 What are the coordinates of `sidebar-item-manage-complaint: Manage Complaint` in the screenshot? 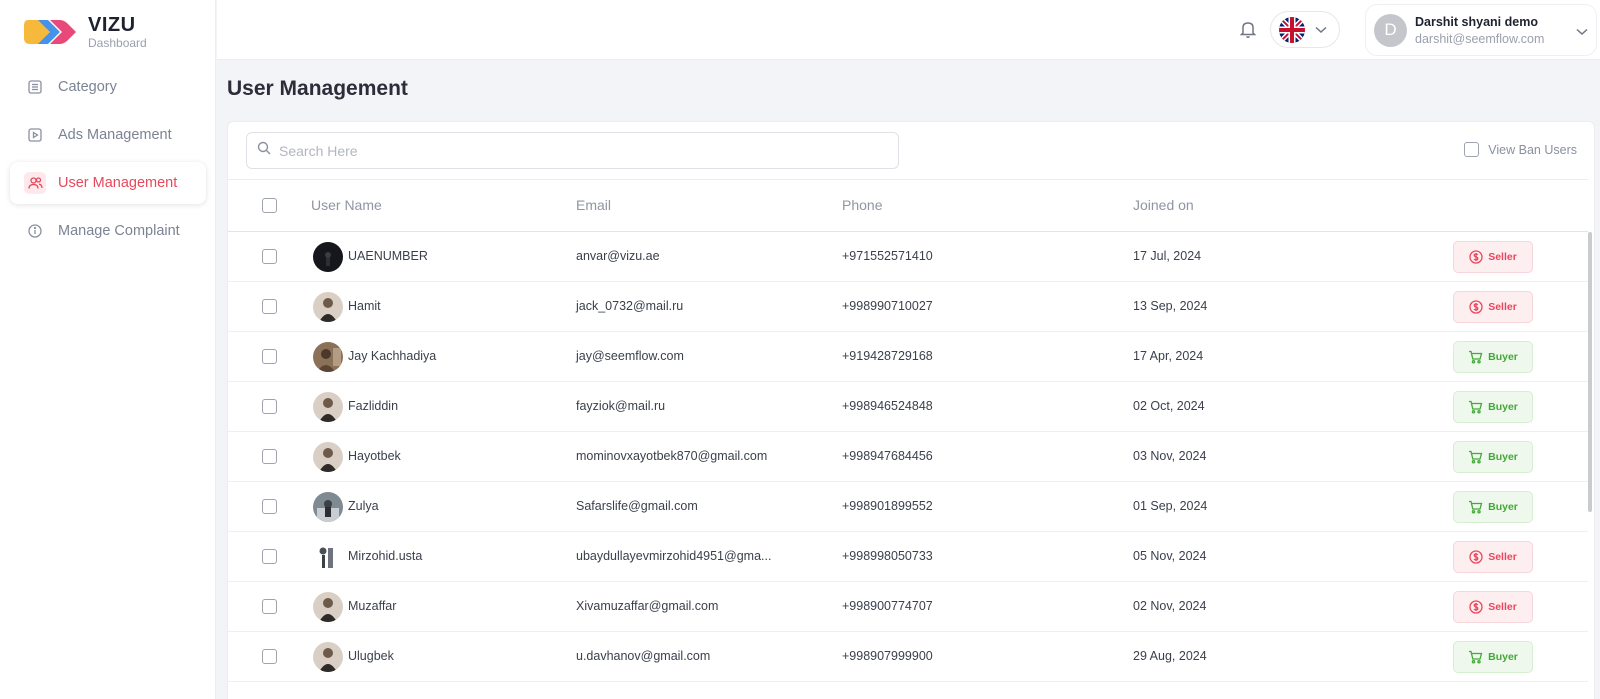 It's located at (108, 231).